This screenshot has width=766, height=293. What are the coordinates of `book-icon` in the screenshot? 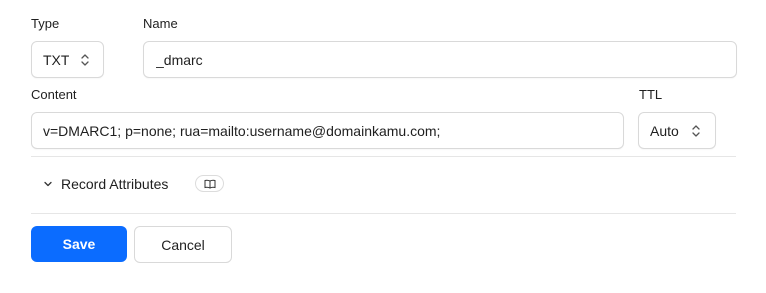 It's located at (210, 184).